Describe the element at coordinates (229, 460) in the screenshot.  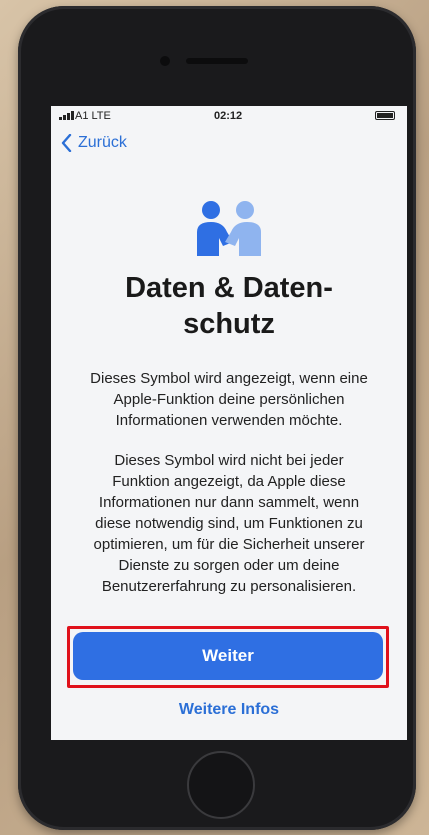
I see `text-line: Dieses Symbol wird nicht bei jeder` at that location.